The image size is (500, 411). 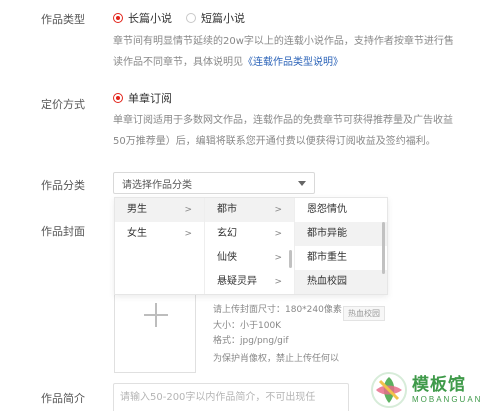 I want to click on option-label: 悬疑灵异, so click(x=237, y=281).